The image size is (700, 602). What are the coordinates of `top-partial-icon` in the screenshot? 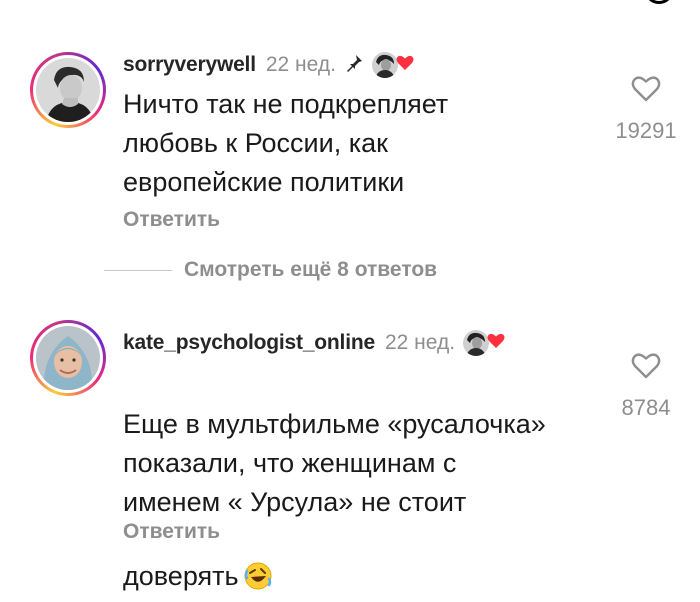 It's located at (659, 2).